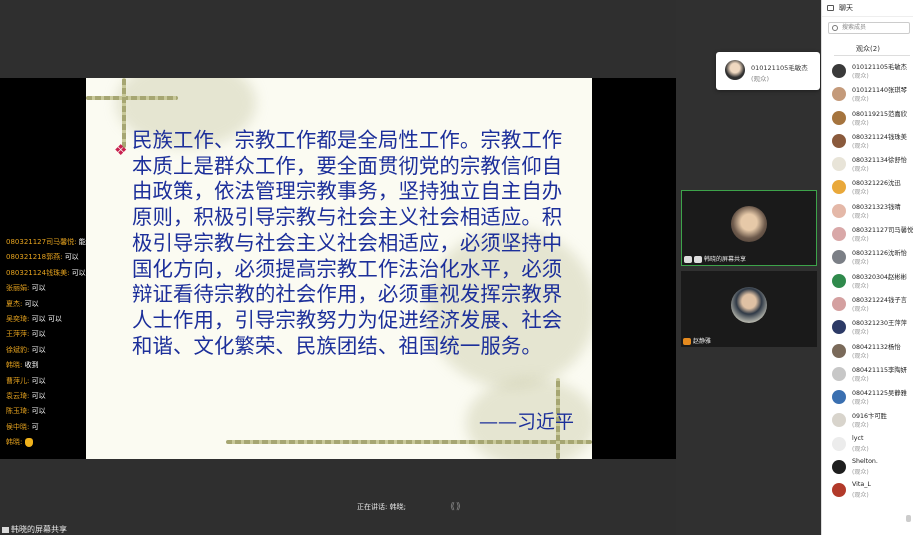 Image resolution: width=913 pixels, height=535 pixels. What do you see at coordinates (867, 49) in the screenshot?
I see `member-count-tab: 观众(2)` at bounding box center [867, 49].